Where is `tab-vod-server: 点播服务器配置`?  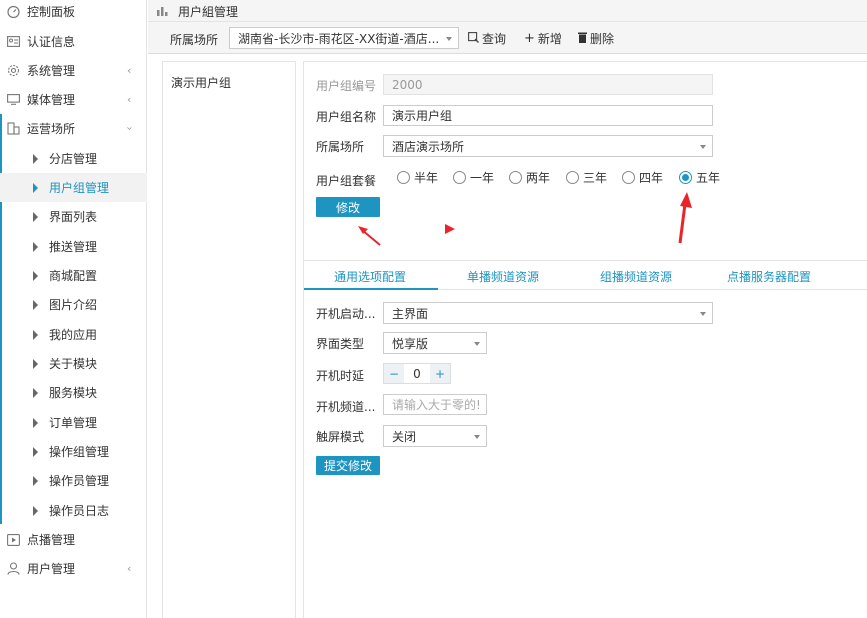
tab-vod-server: 点播服务器配置 is located at coordinates (769, 276).